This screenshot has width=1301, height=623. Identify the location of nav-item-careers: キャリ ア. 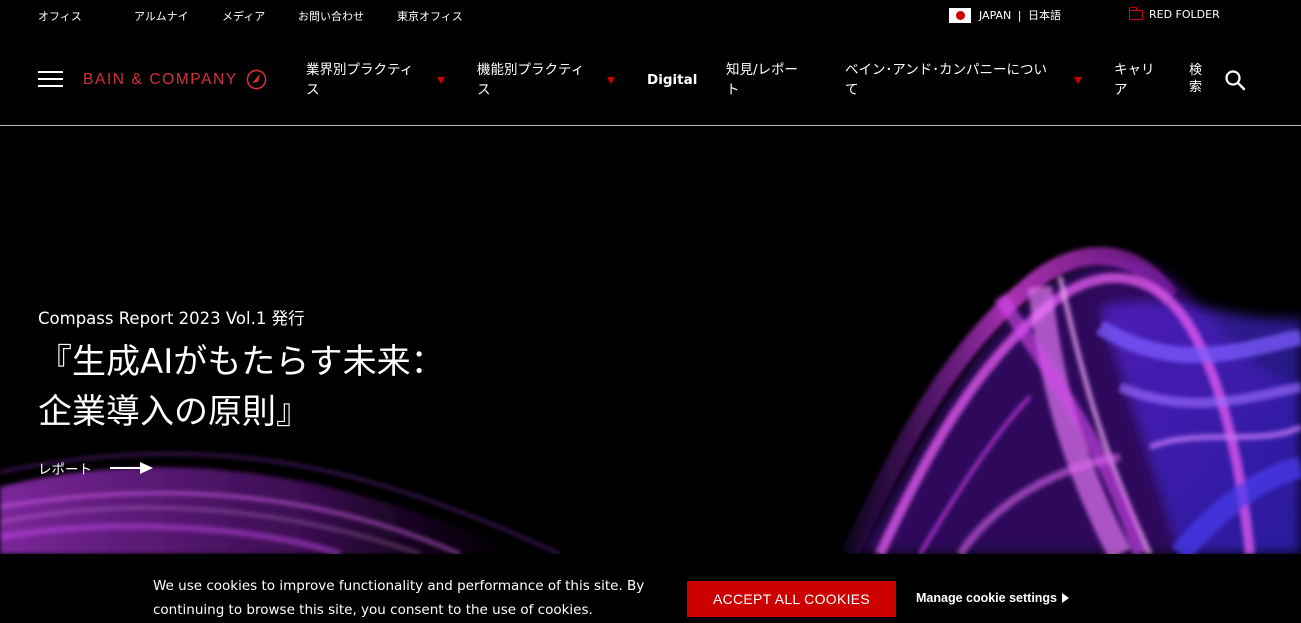
(1141, 80).